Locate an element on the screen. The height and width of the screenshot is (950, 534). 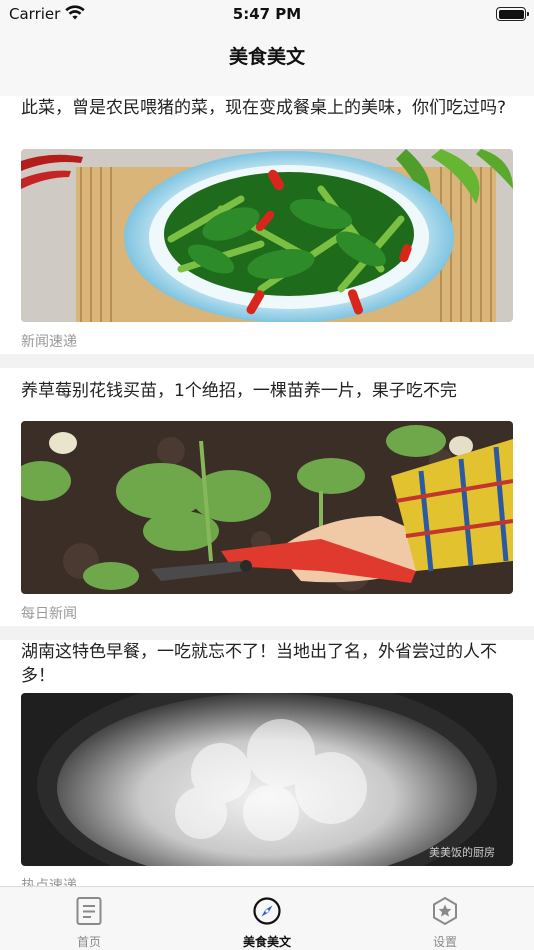
tab-settings: 设置 is located at coordinates (445, 918).